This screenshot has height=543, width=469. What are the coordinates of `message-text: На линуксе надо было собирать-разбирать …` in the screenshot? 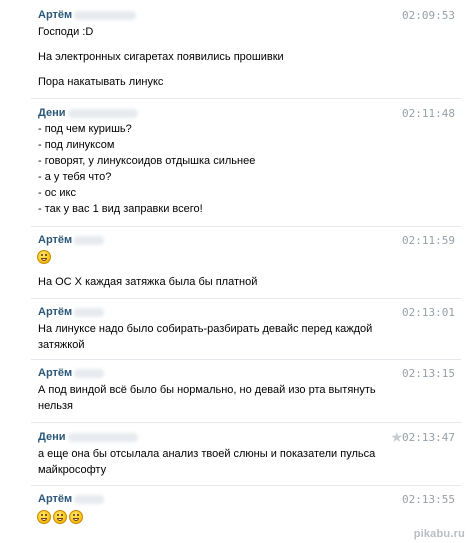 It's located at (205, 329).